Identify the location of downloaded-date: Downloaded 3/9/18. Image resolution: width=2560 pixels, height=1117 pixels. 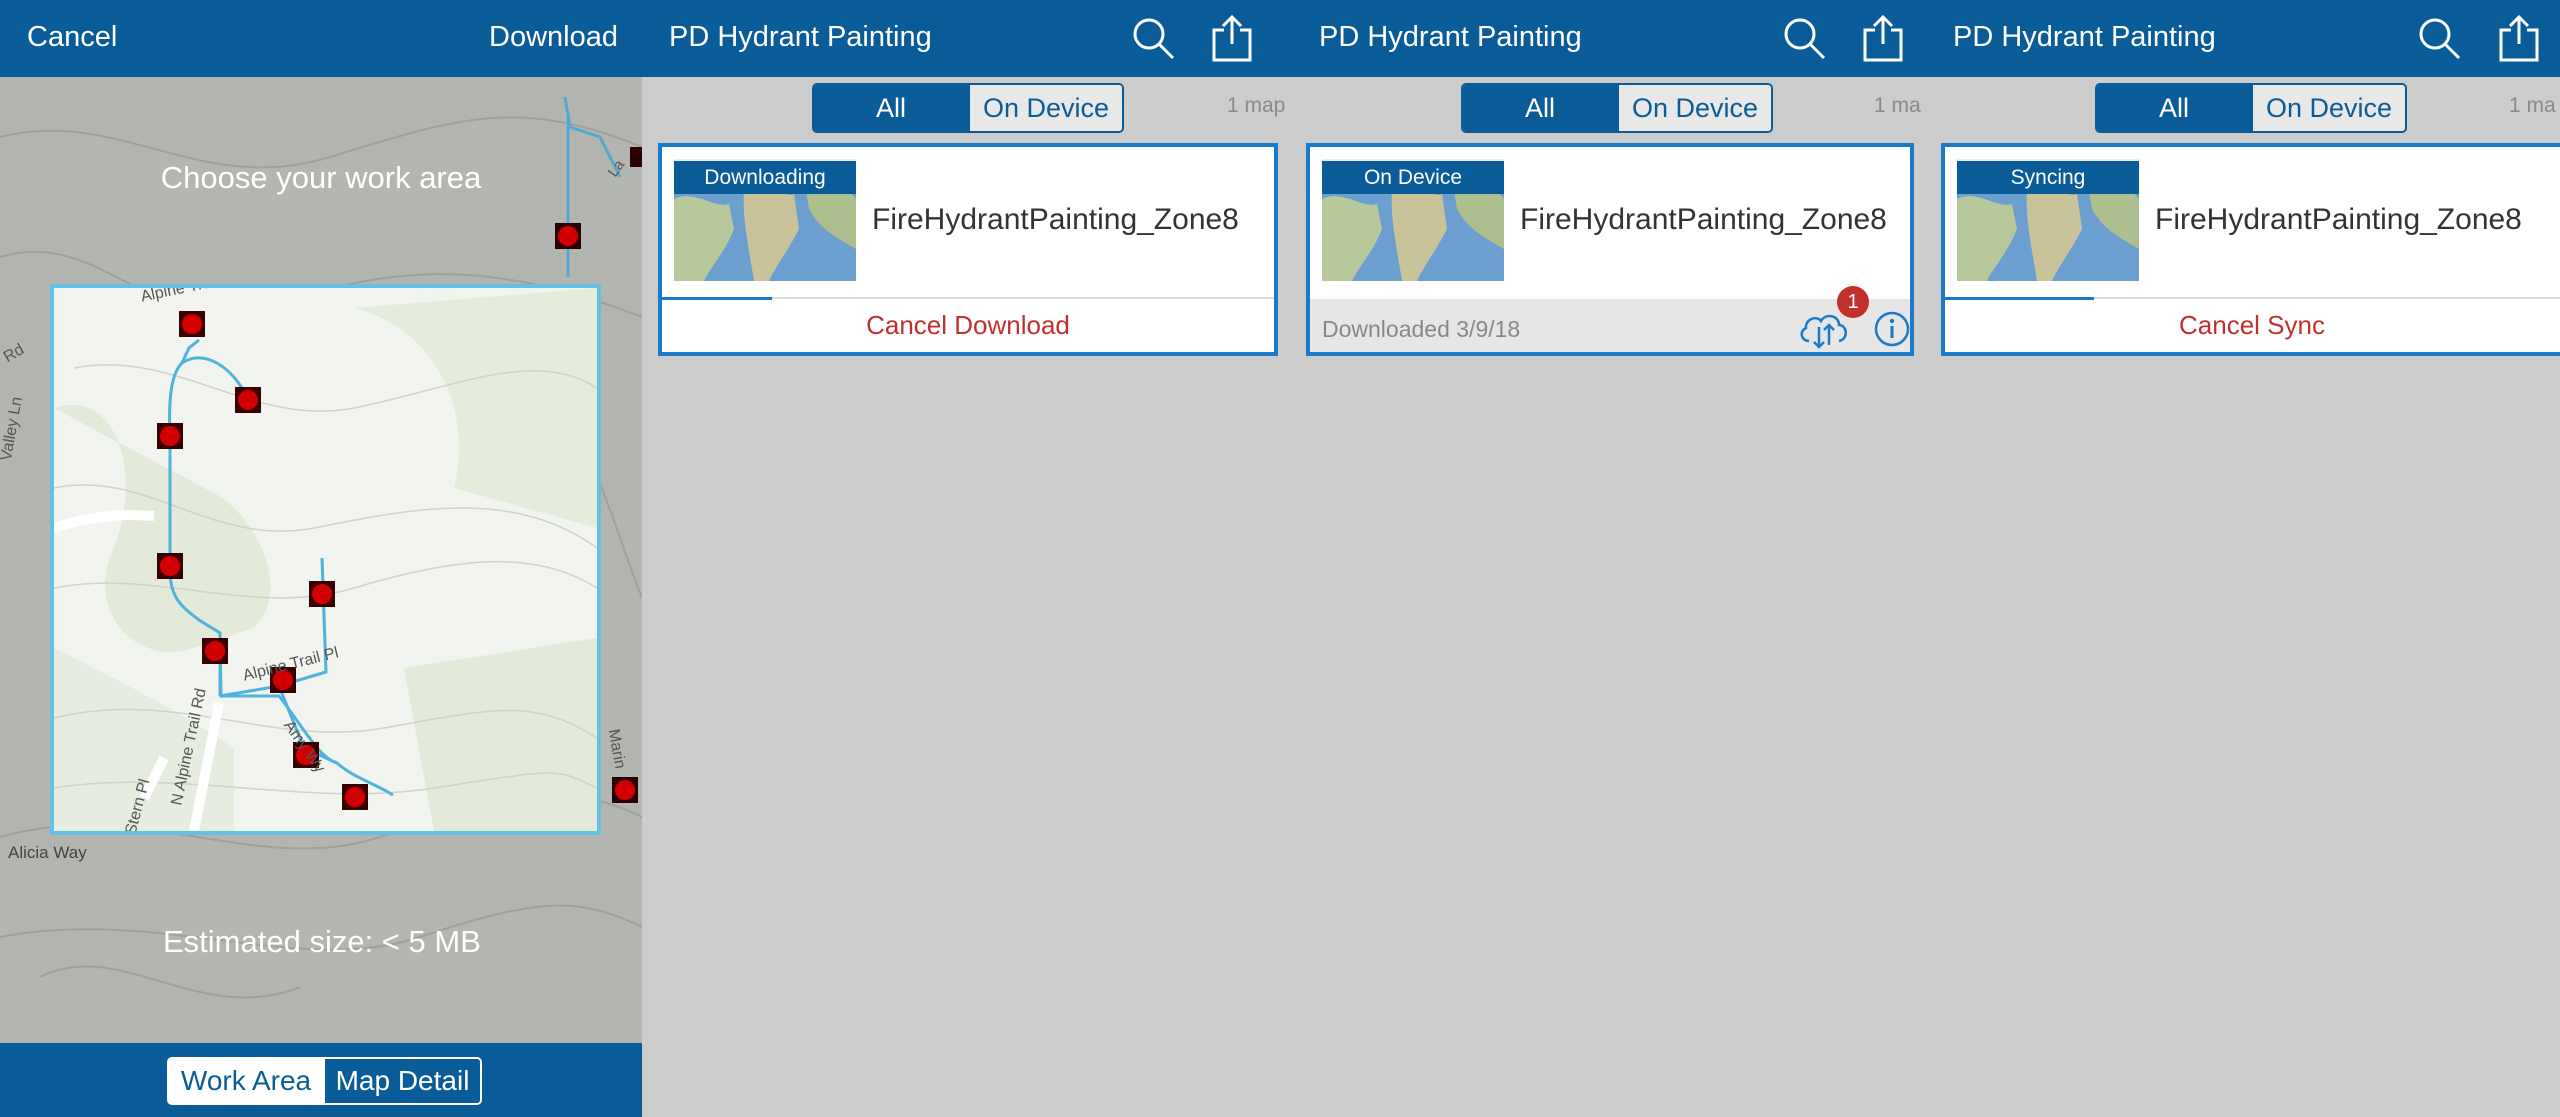
(1421, 329).